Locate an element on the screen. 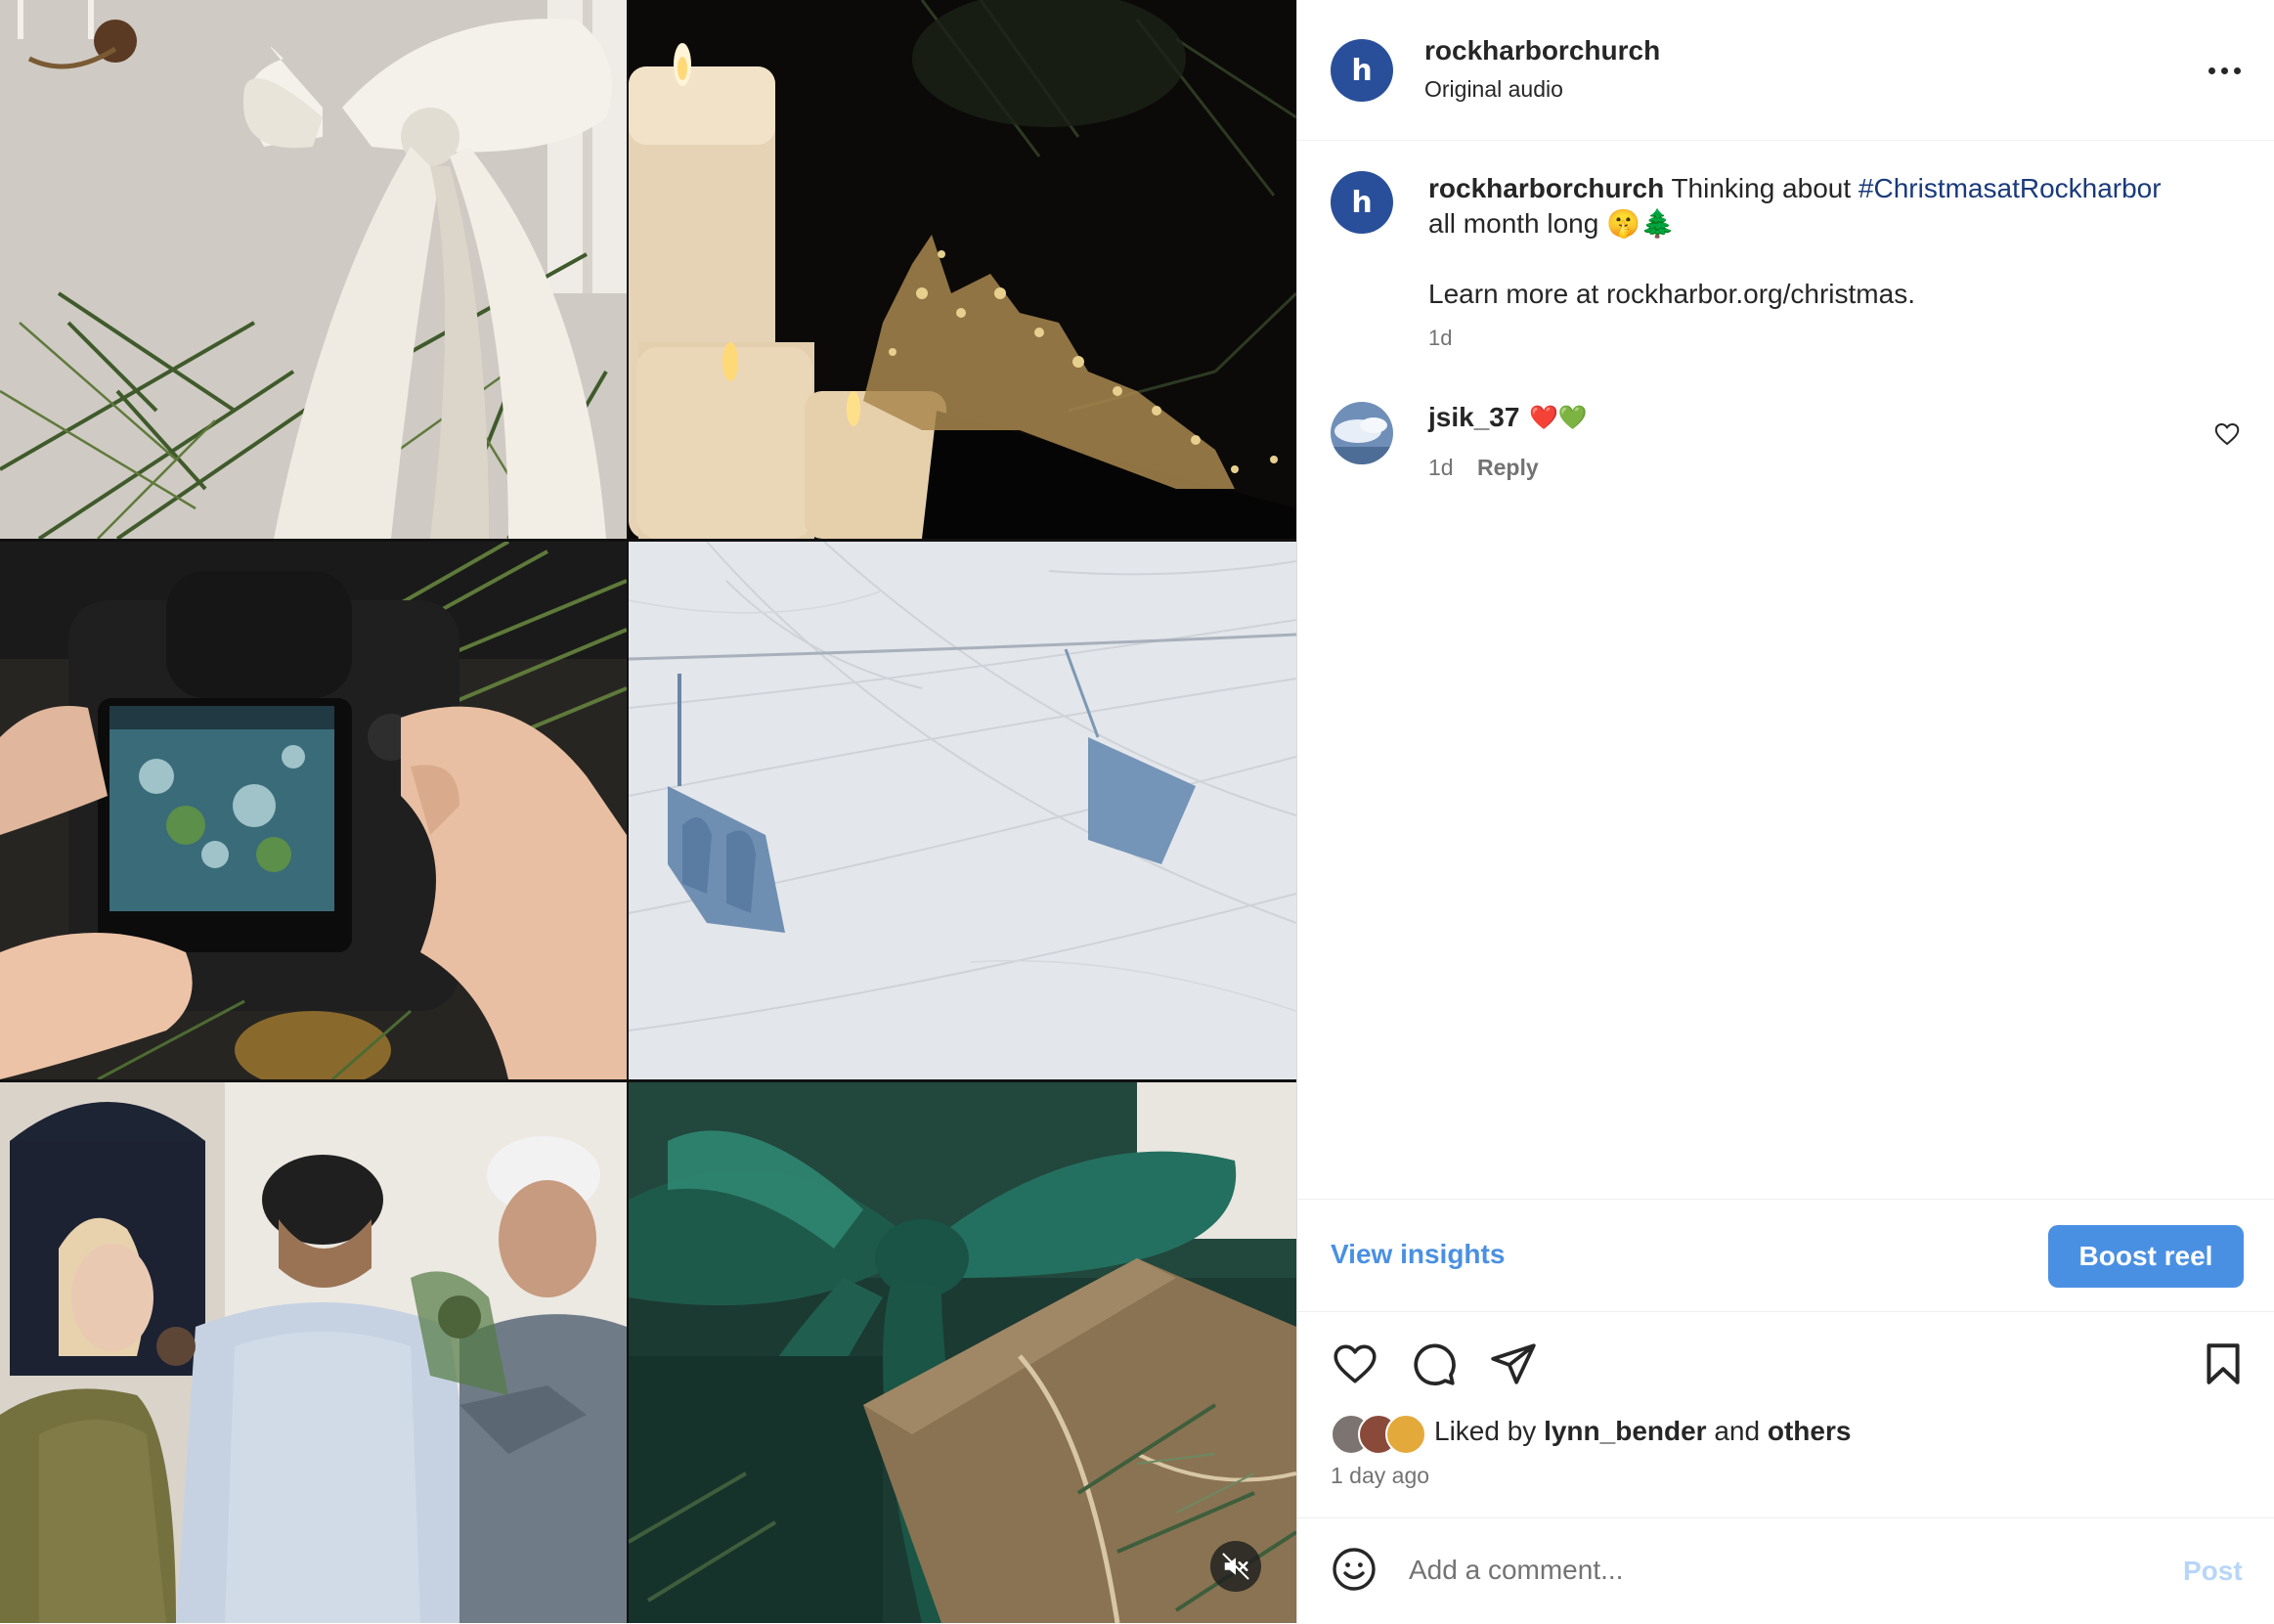 Image resolution: width=2274 pixels, height=1624 pixels. post-time-ago: 1 day ago is located at coordinates (1381, 1475).